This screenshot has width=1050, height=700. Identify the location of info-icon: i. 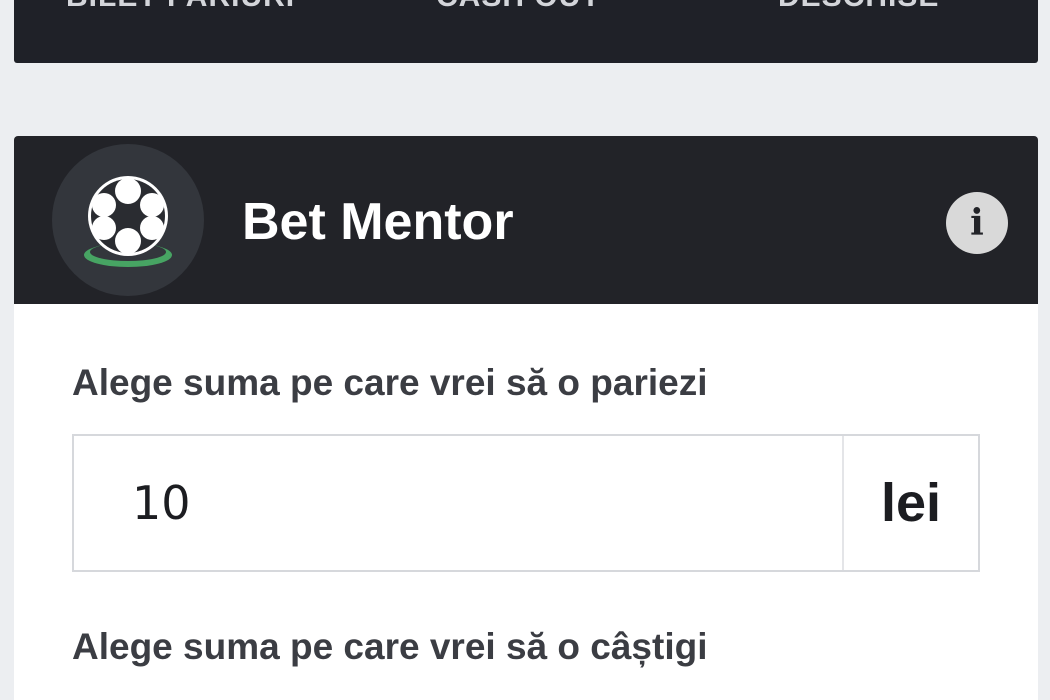
(977, 223).